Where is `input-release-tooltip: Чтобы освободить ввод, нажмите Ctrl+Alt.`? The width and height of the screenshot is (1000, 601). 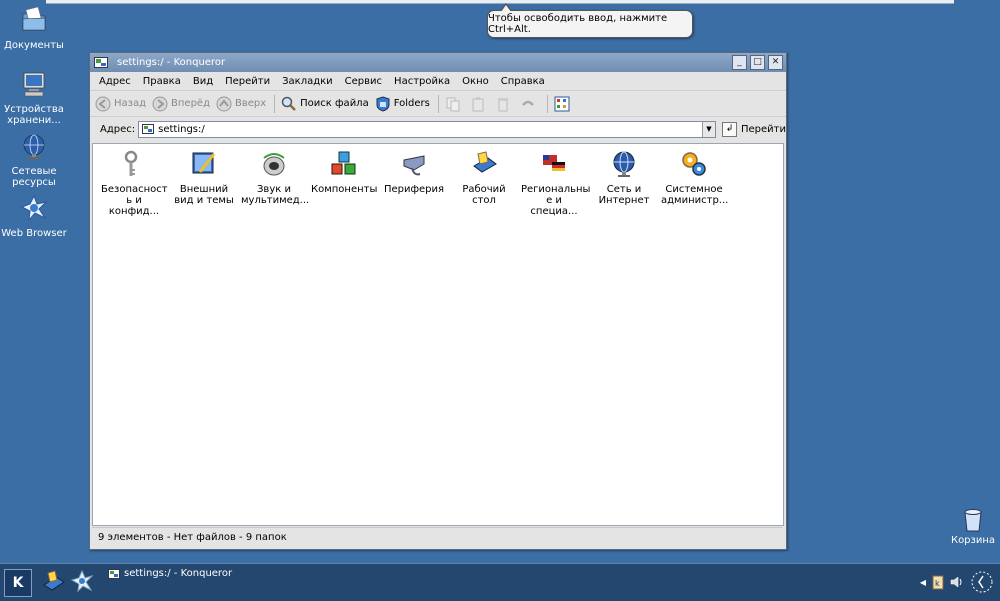 input-release-tooltip: Чтобы освободить ввод, нажмите Ctrl+Alt. is located at coordinates (590, 20).